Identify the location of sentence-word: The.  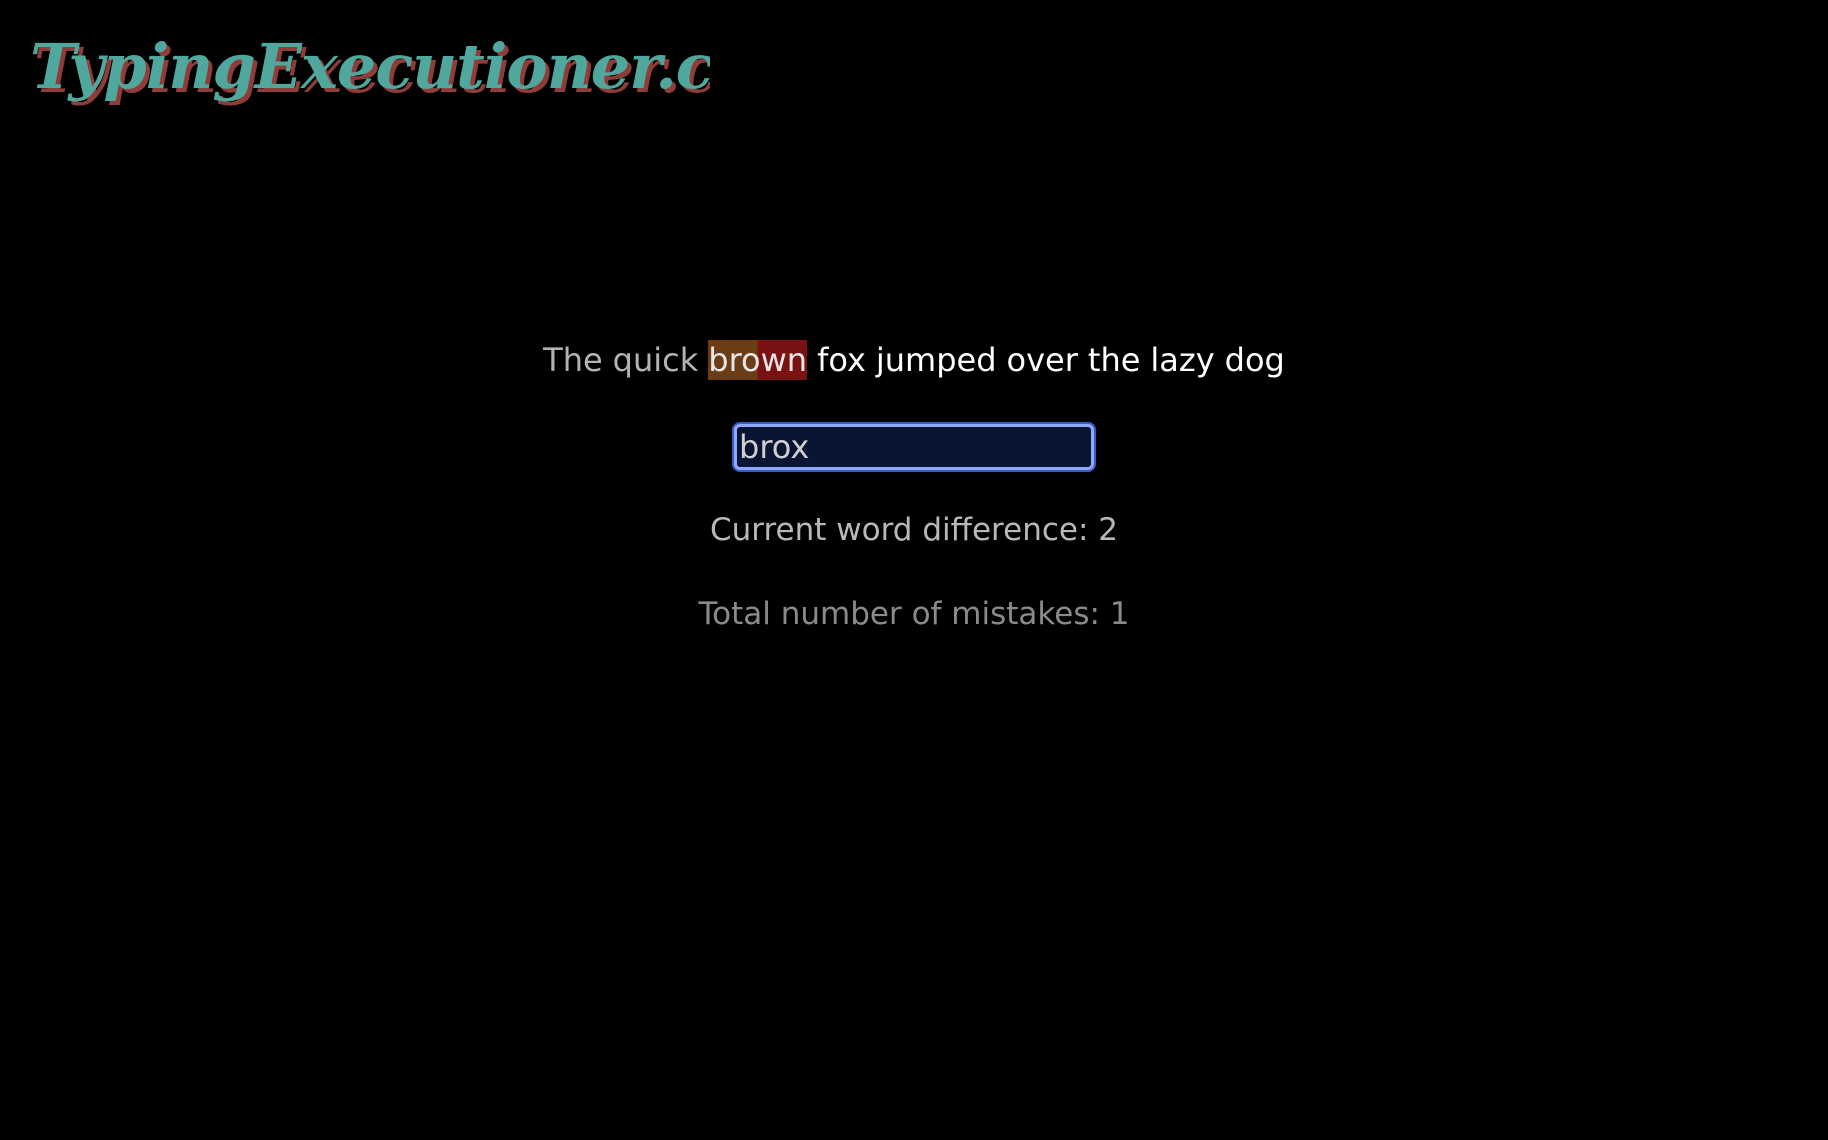
(573, 360).